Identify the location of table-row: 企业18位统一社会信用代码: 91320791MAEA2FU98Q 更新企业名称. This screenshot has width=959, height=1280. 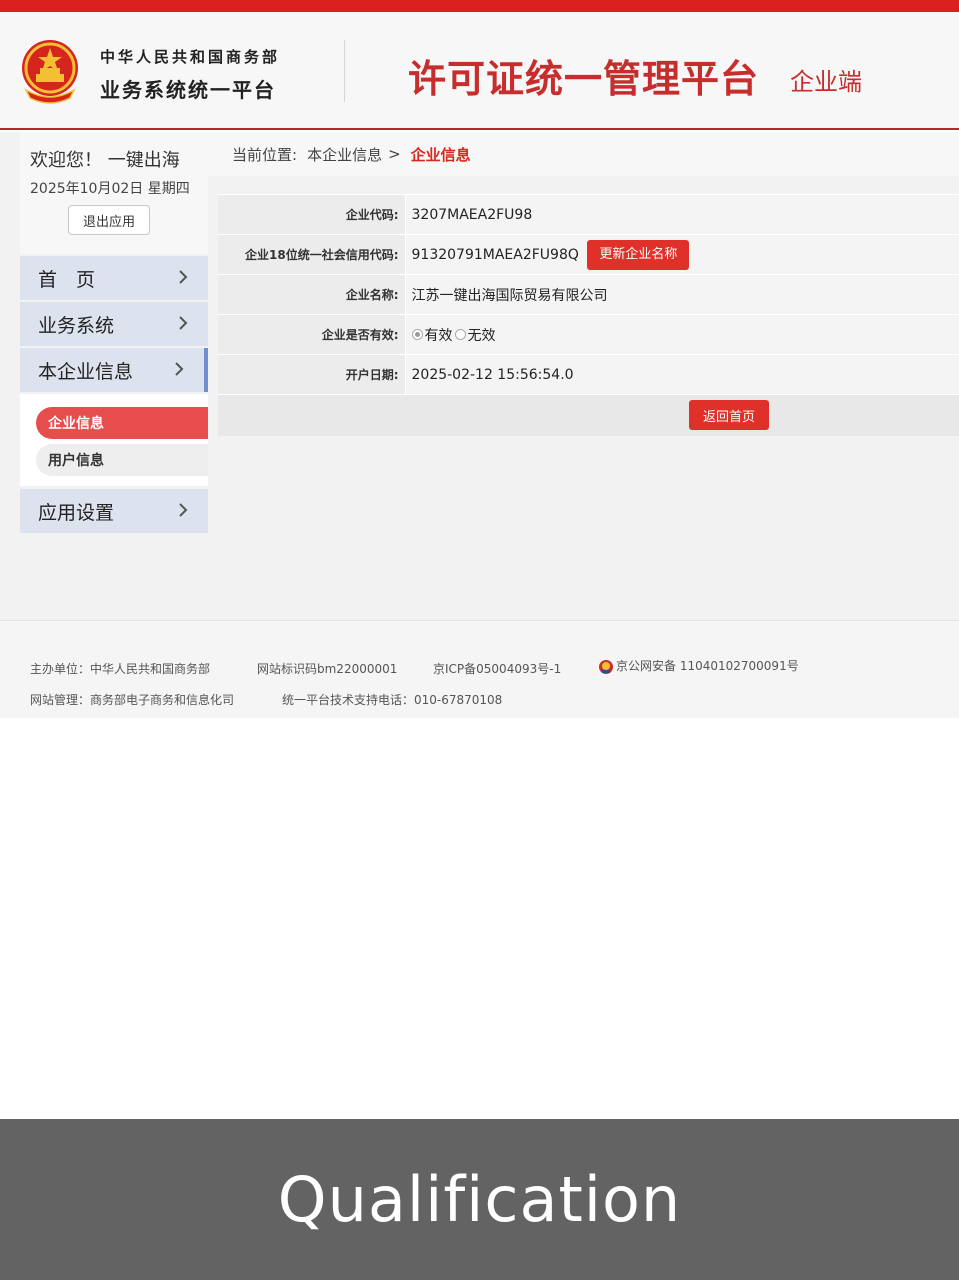
(588, 254).